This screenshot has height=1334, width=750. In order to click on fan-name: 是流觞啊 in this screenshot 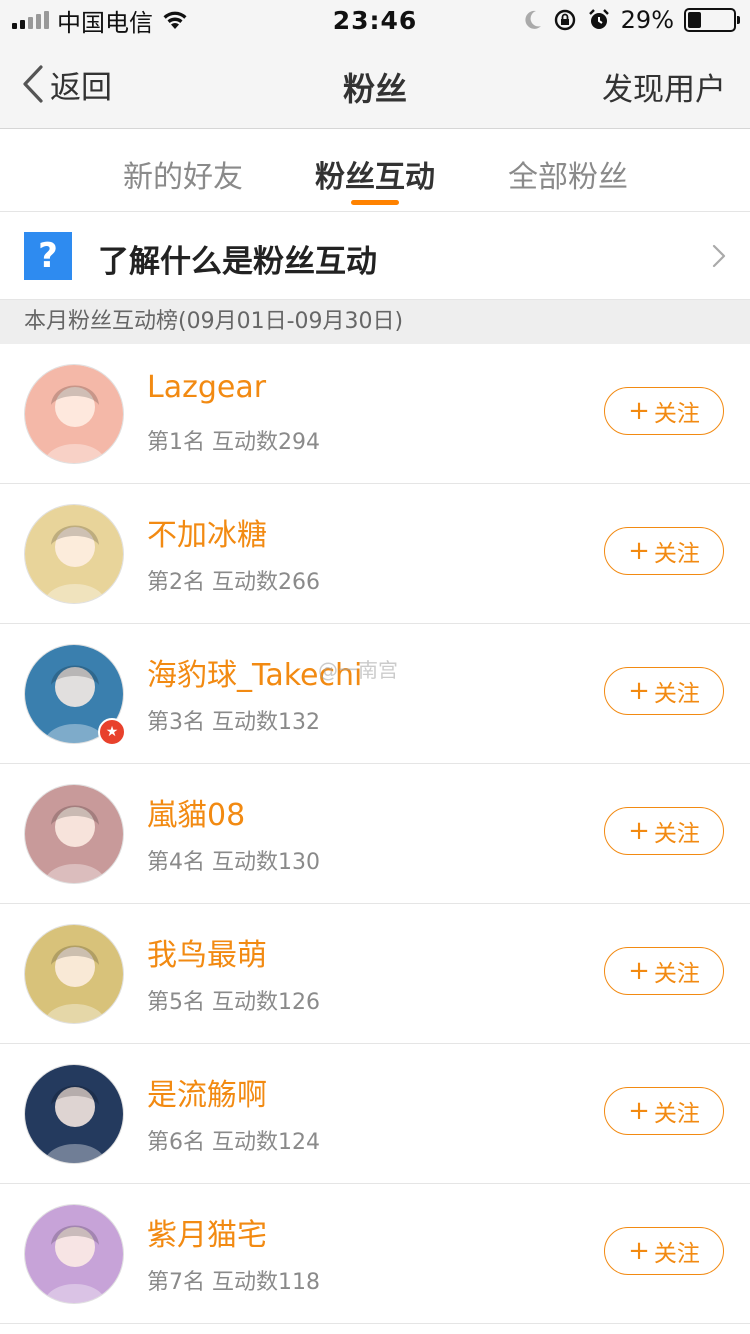, I will do `click(207, 1092)`.